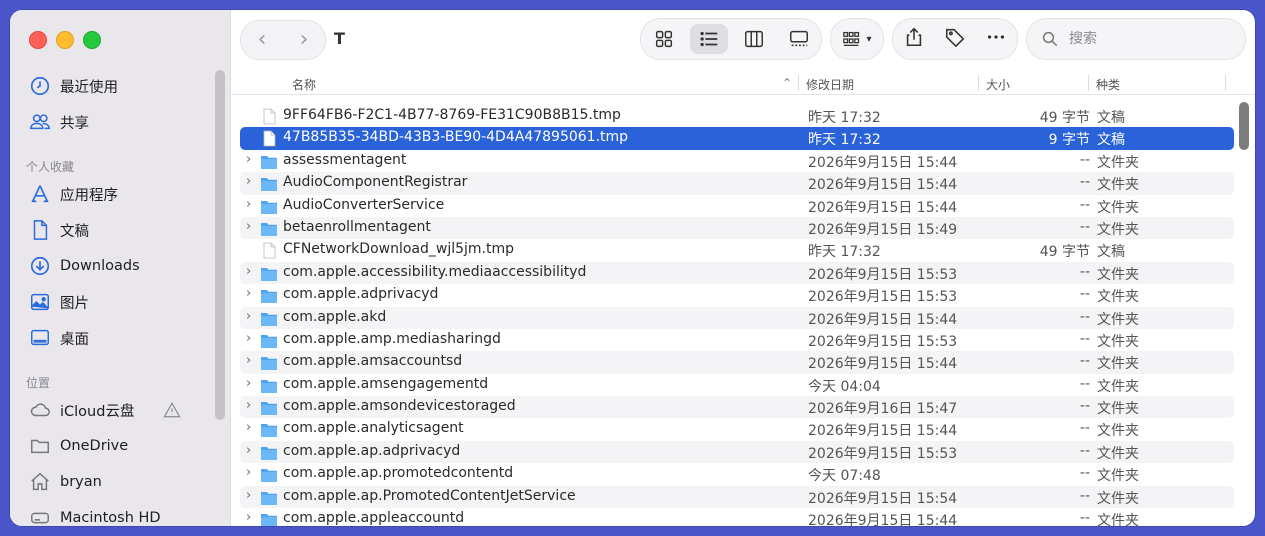 This screenshot has width=1265, height=536. I want to click on file-name: CFNetworkDownload_wjl5jm.tmp, so click(398, 249).